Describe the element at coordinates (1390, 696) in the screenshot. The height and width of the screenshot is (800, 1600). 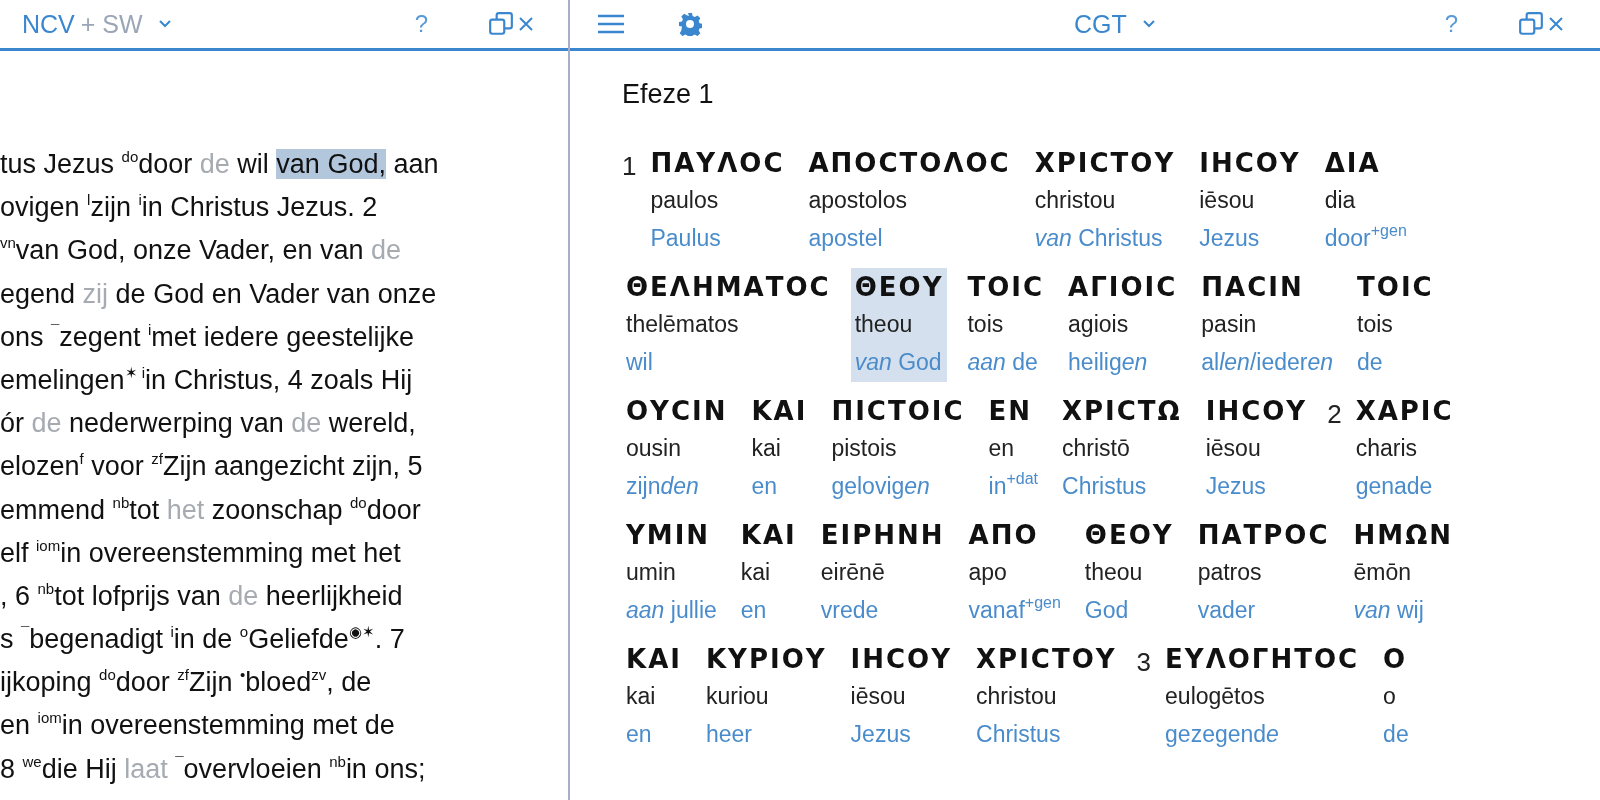
I see `transliteration: o` at that location.